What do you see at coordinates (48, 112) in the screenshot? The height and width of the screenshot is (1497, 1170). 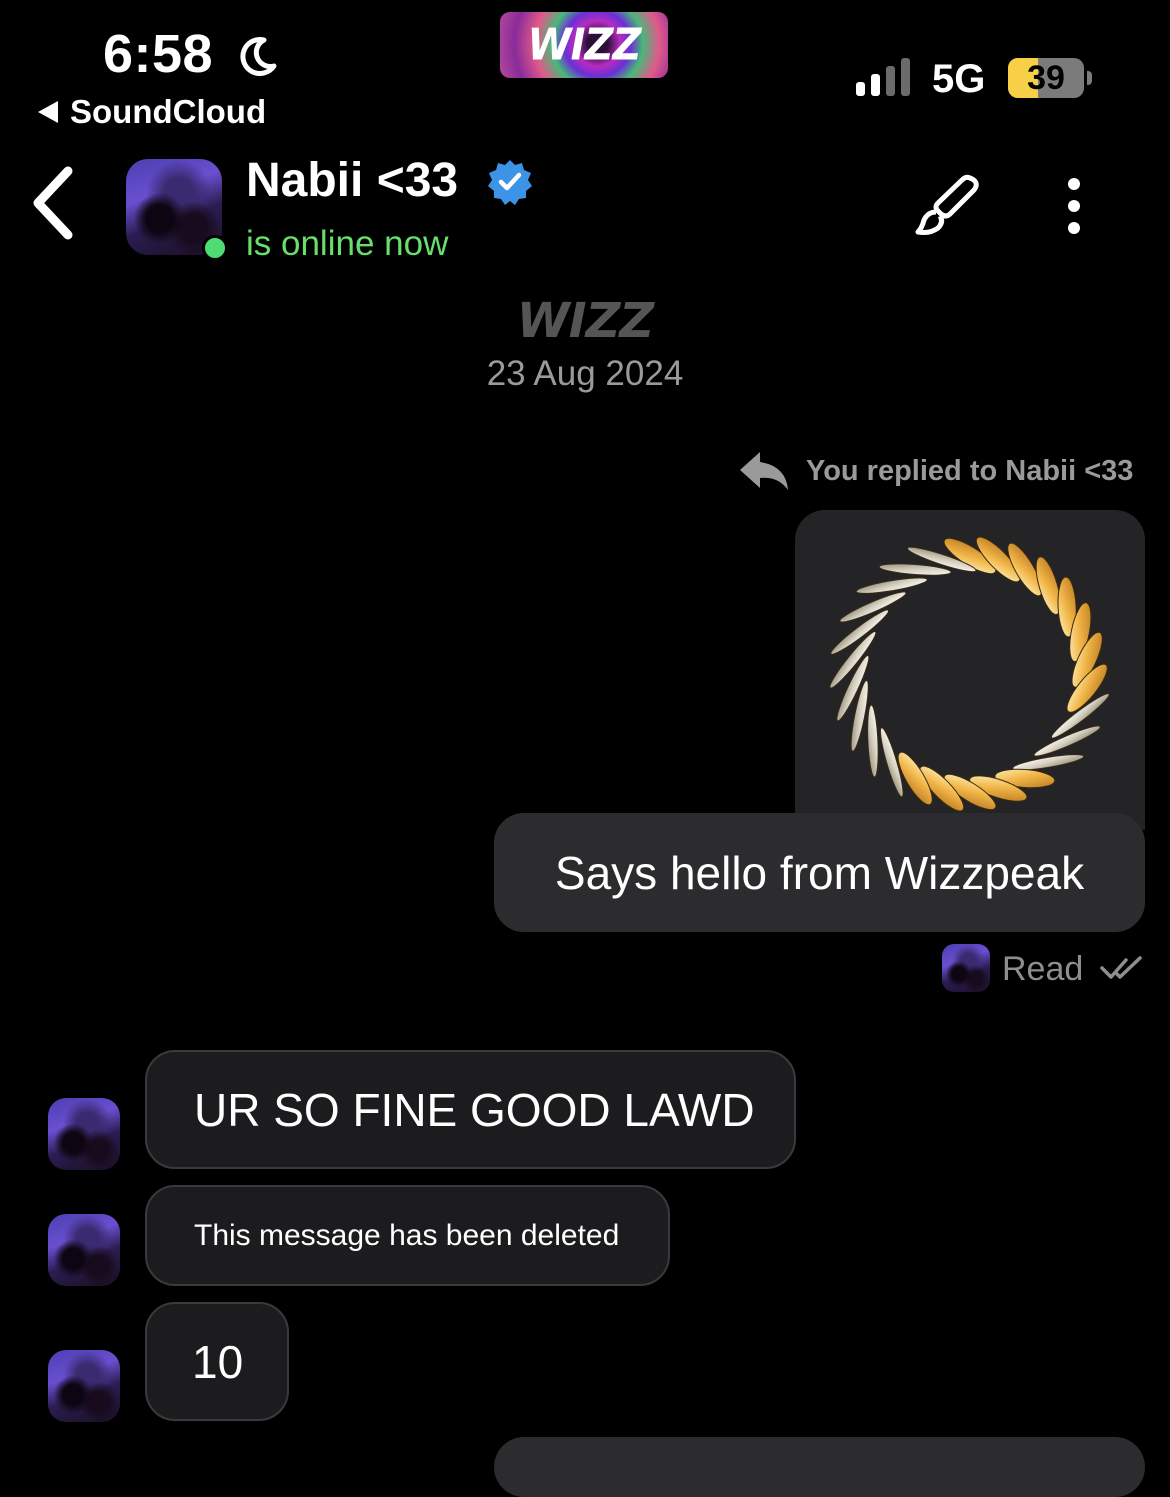 I see `back-arrow-icon` at bounding box center [48, 112].